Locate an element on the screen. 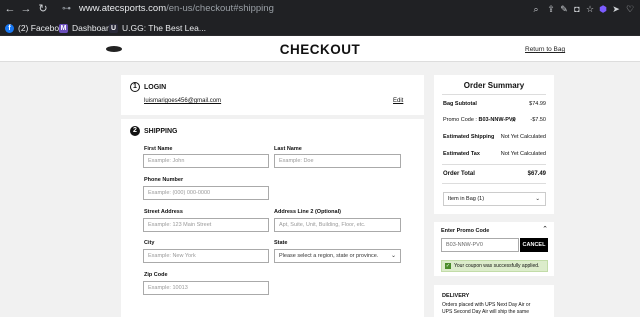 This screenshot has width=640, height=317. street-address-label: Street Address is located at coordinates (163, 212).